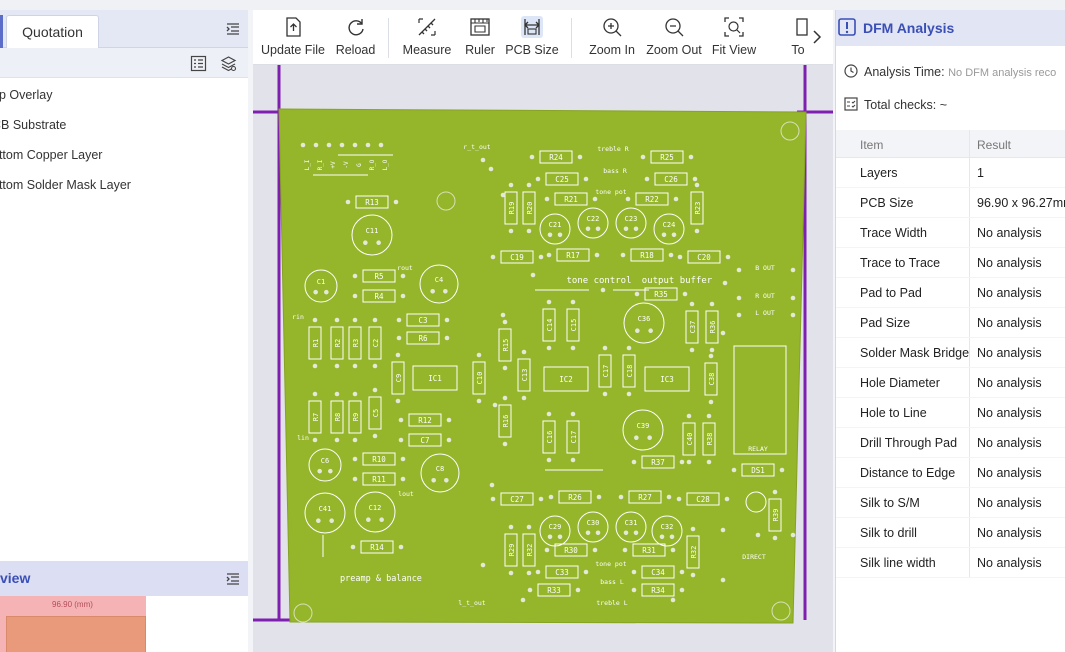 Image resolution: width=1065 pixels, height=652 pixels. Describe the element at coordinates (427, 37) in the screenshot. I see `measure-button: Measure` at that location.